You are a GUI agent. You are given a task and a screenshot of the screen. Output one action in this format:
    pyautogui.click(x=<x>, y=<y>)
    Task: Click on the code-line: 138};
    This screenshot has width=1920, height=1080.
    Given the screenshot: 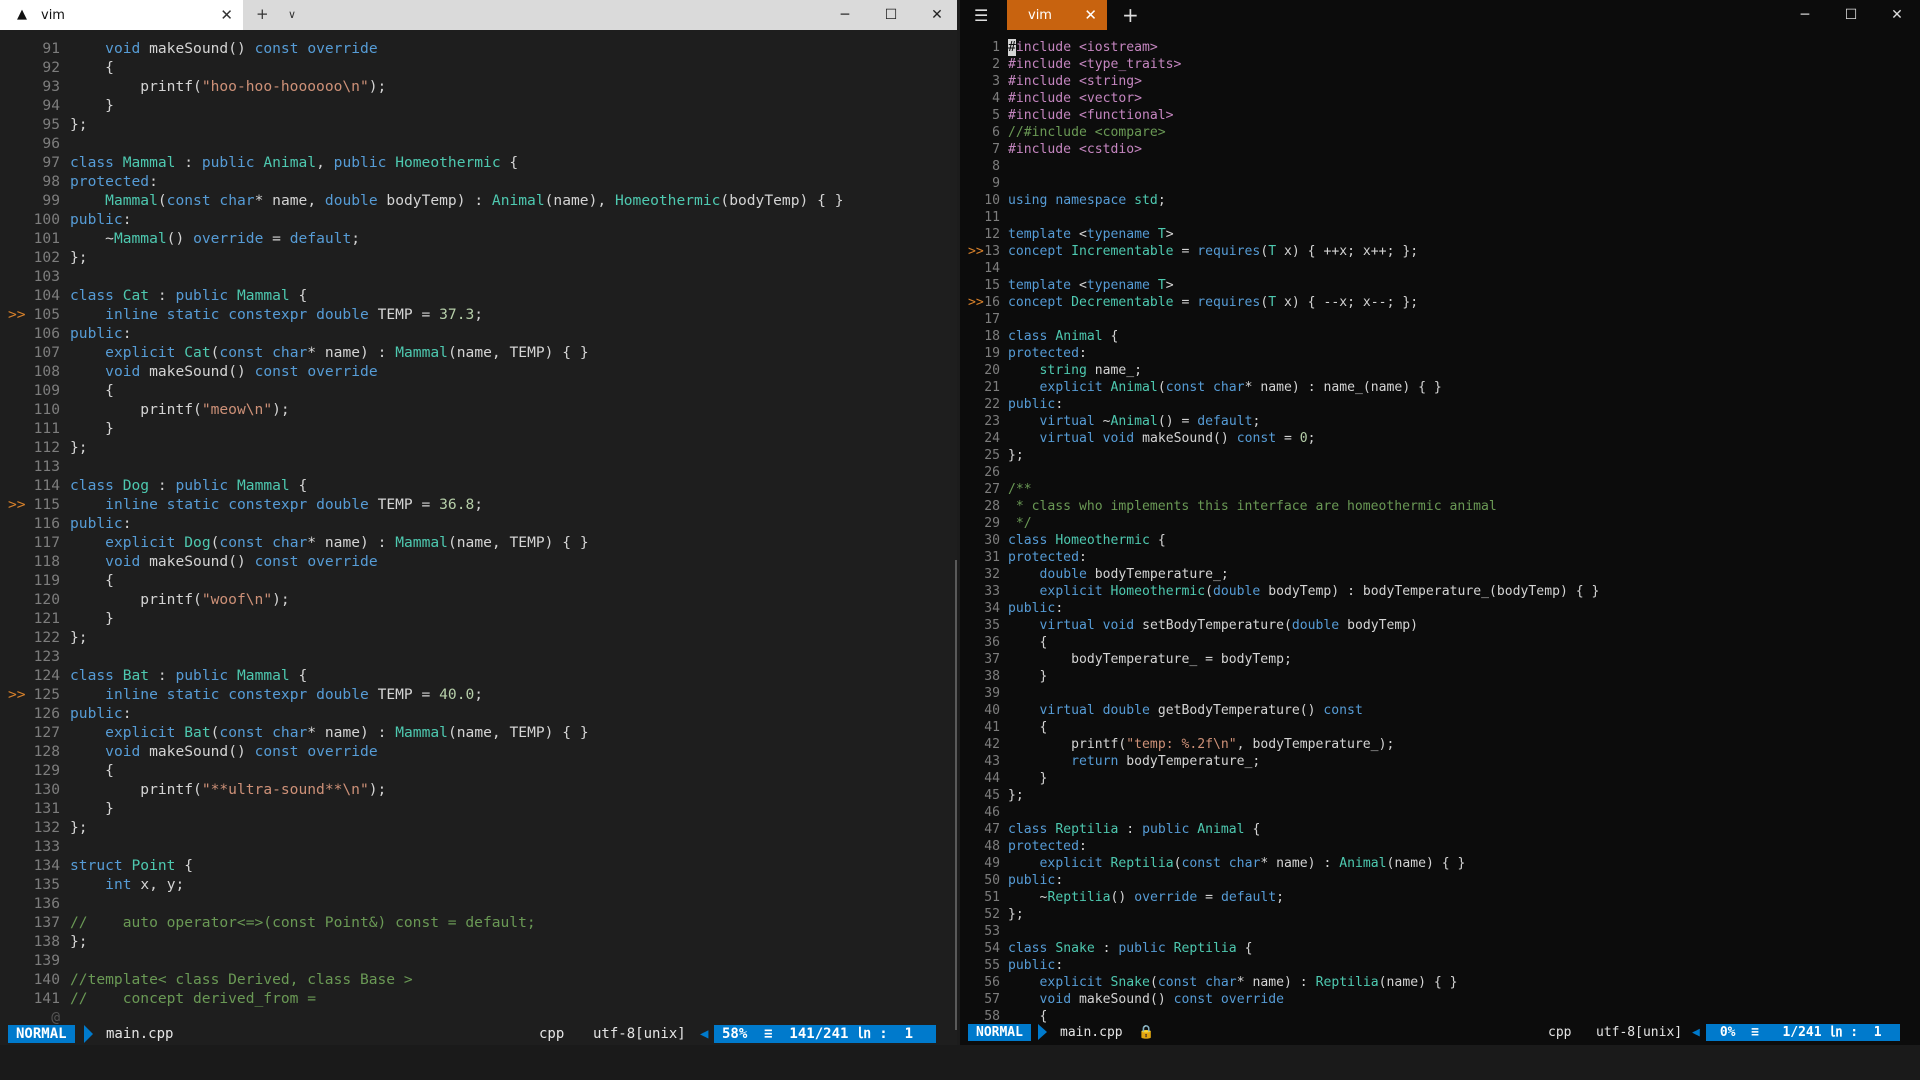 What is the action you would take?
    pyautogui.click(x=425, y=941)
    